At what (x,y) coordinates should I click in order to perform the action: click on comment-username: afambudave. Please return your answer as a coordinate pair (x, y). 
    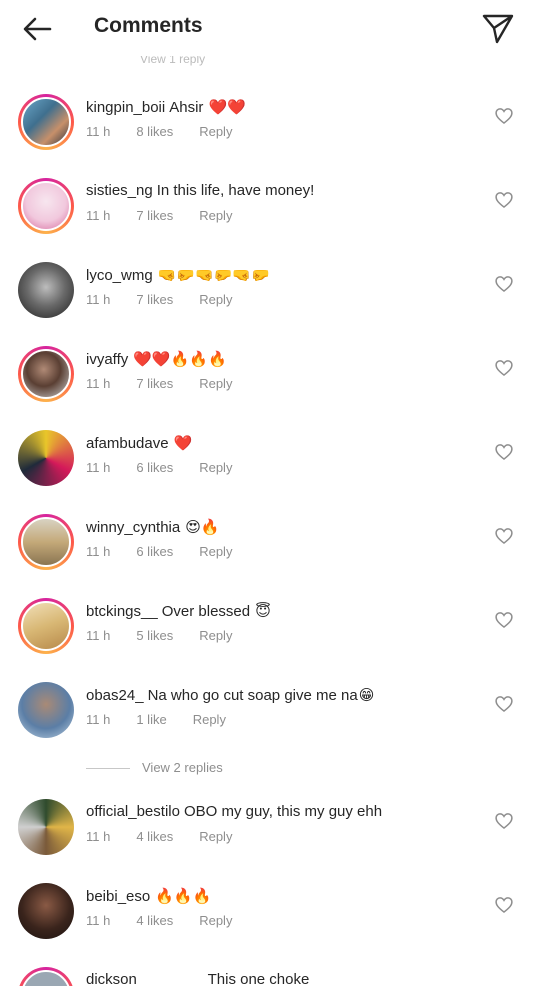
    Looking at the image, I should click on (127, 443).